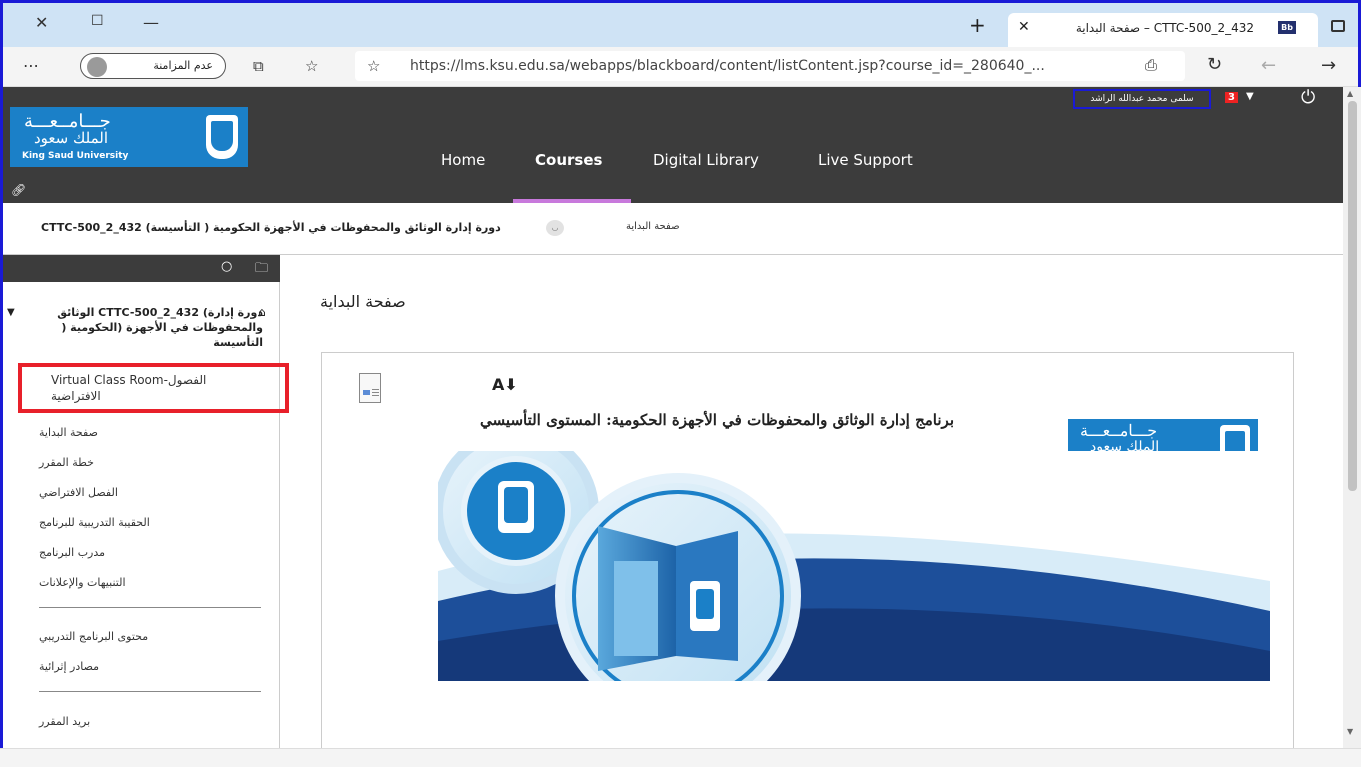  What do you see at coordinates (1024, 27) in the screenshot?
I see `tab-close-icon: ✕` at bounding box center [1024, 27].